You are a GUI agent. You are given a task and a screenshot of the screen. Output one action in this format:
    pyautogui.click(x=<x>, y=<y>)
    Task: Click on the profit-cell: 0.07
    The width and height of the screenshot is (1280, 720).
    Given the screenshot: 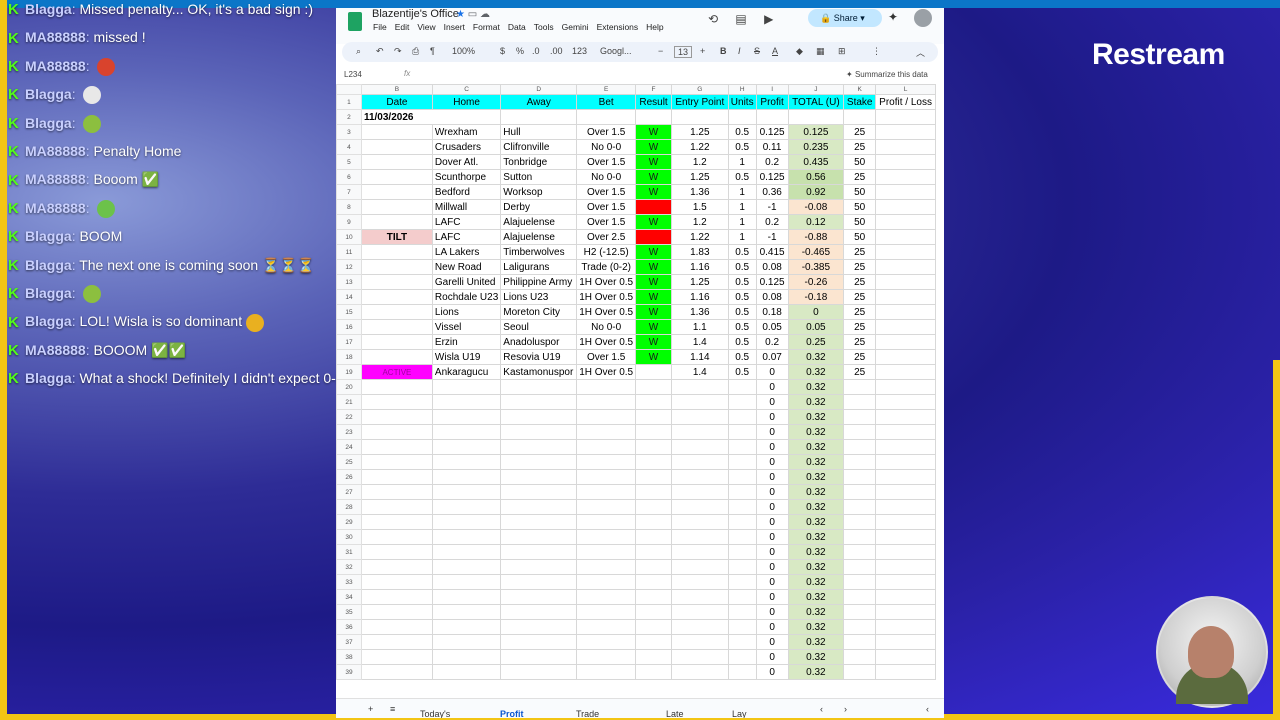 What is the action you would take?
    pyautogui.click(x=772, y=357)
    